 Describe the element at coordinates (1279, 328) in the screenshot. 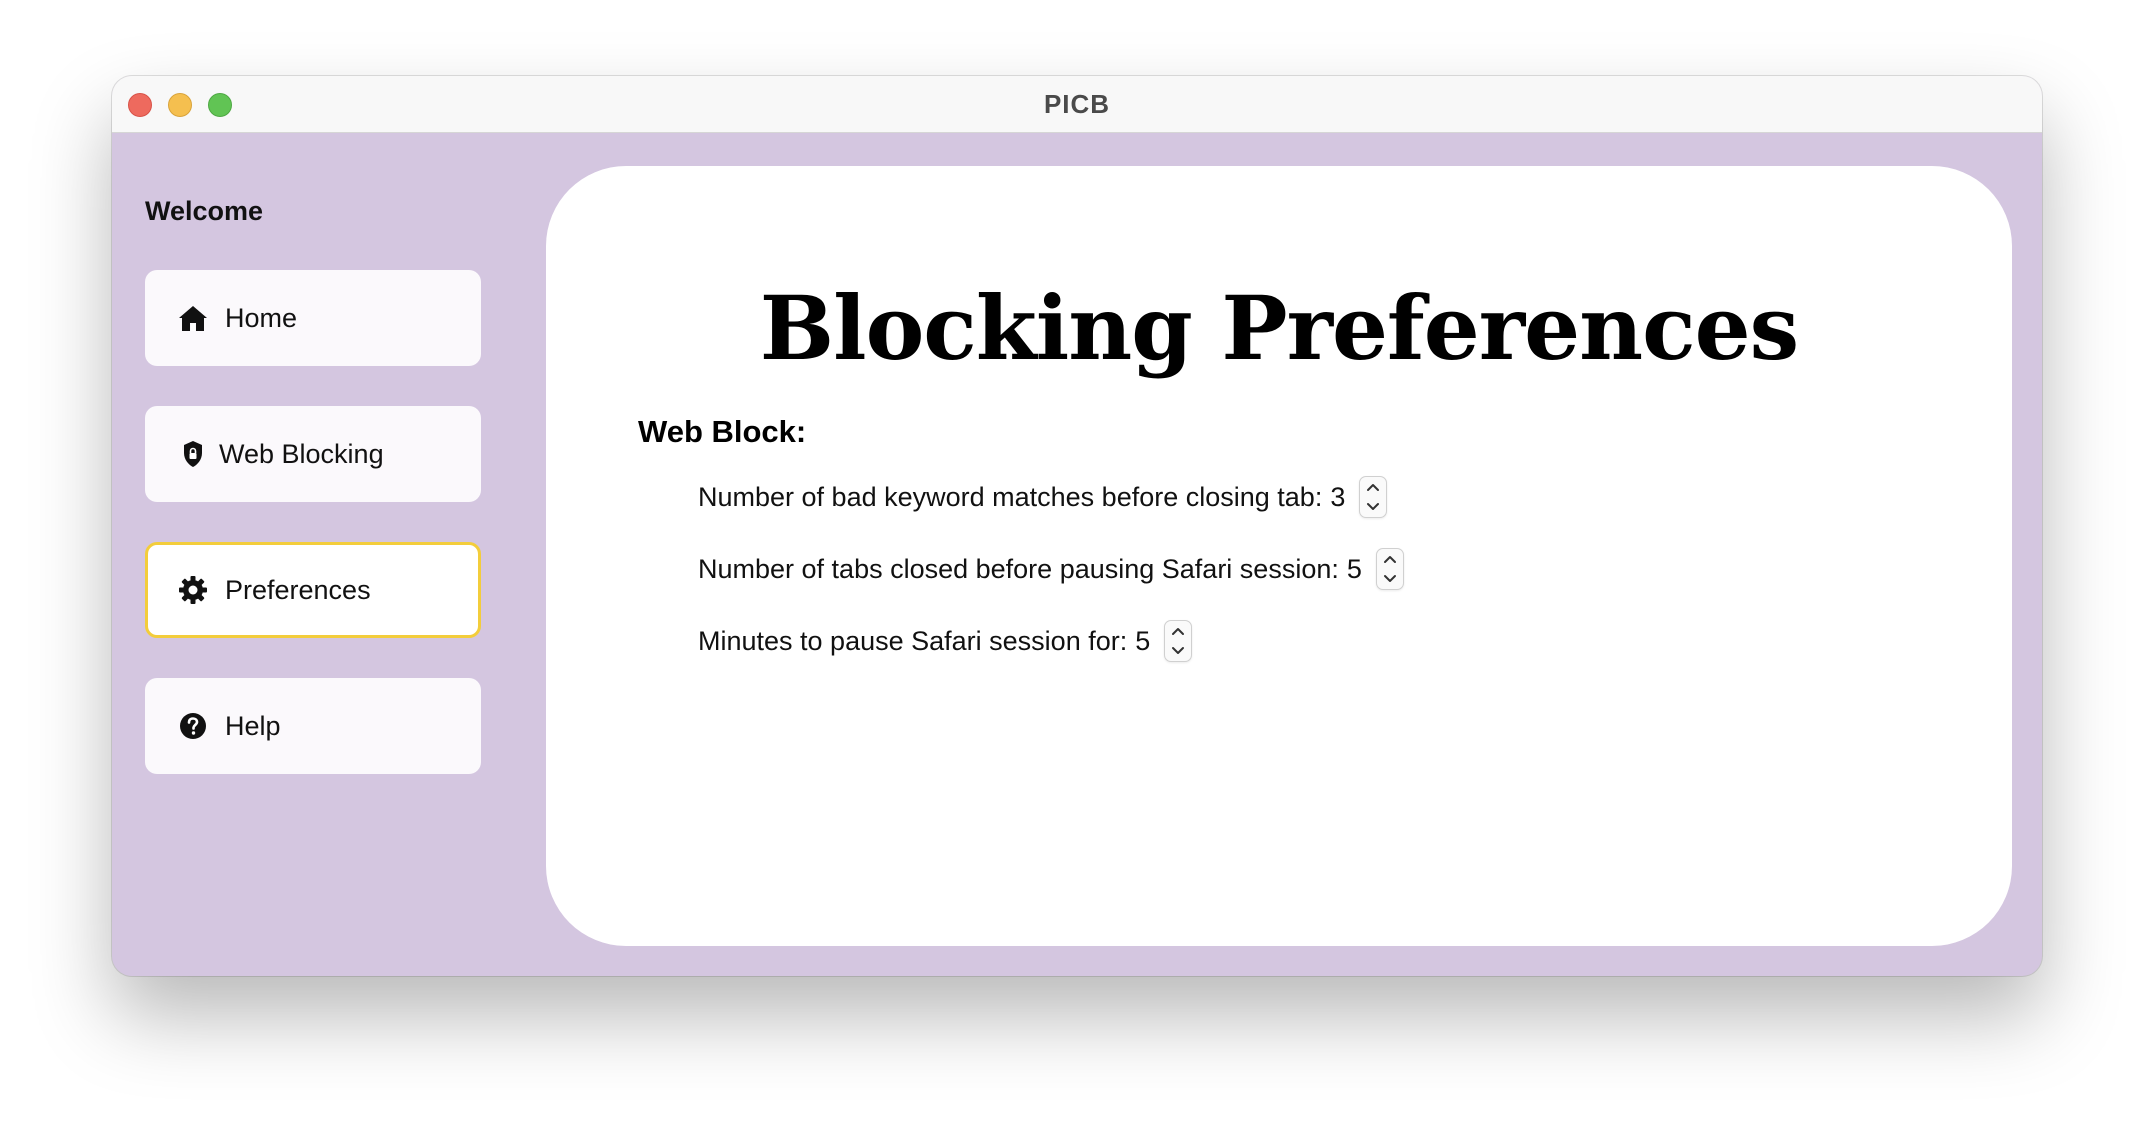

I see `page-title: Blocking Preferences` at that location.